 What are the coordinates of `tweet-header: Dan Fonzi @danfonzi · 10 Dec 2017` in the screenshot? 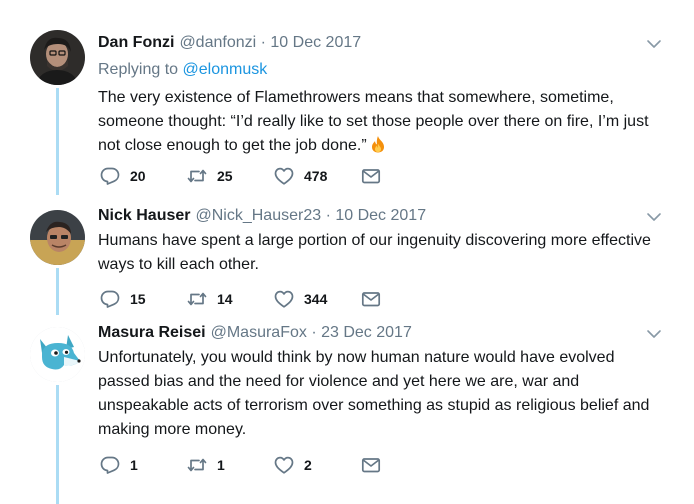 It's located at (380, 43).